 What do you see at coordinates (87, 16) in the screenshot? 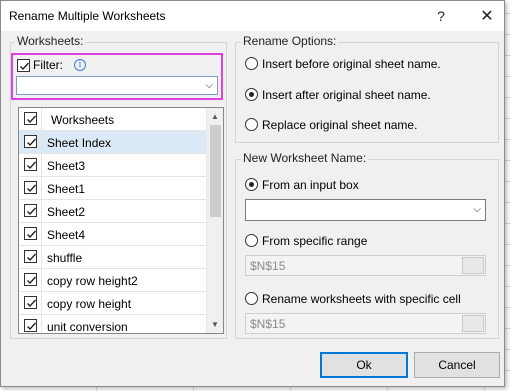
I see `dialog-title: Rename Multiple Worksheets` at bounding box center [87, 16].